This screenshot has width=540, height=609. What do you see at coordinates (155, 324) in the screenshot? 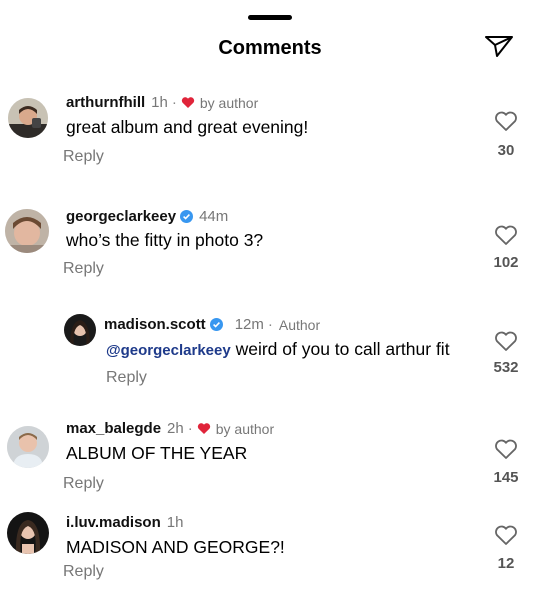
I see `comment-username: madison.scott` at bounding box center [155, 324].